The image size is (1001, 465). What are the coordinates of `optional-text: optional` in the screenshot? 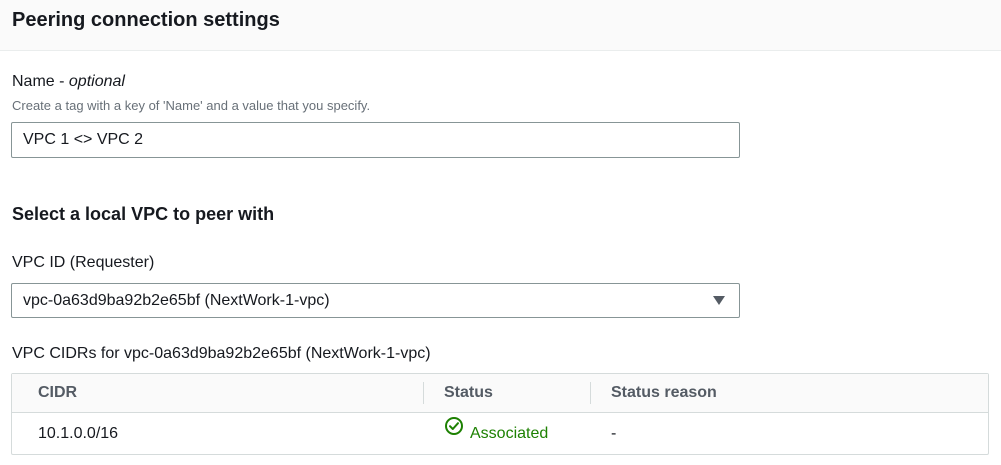 It's located at (96, 81).